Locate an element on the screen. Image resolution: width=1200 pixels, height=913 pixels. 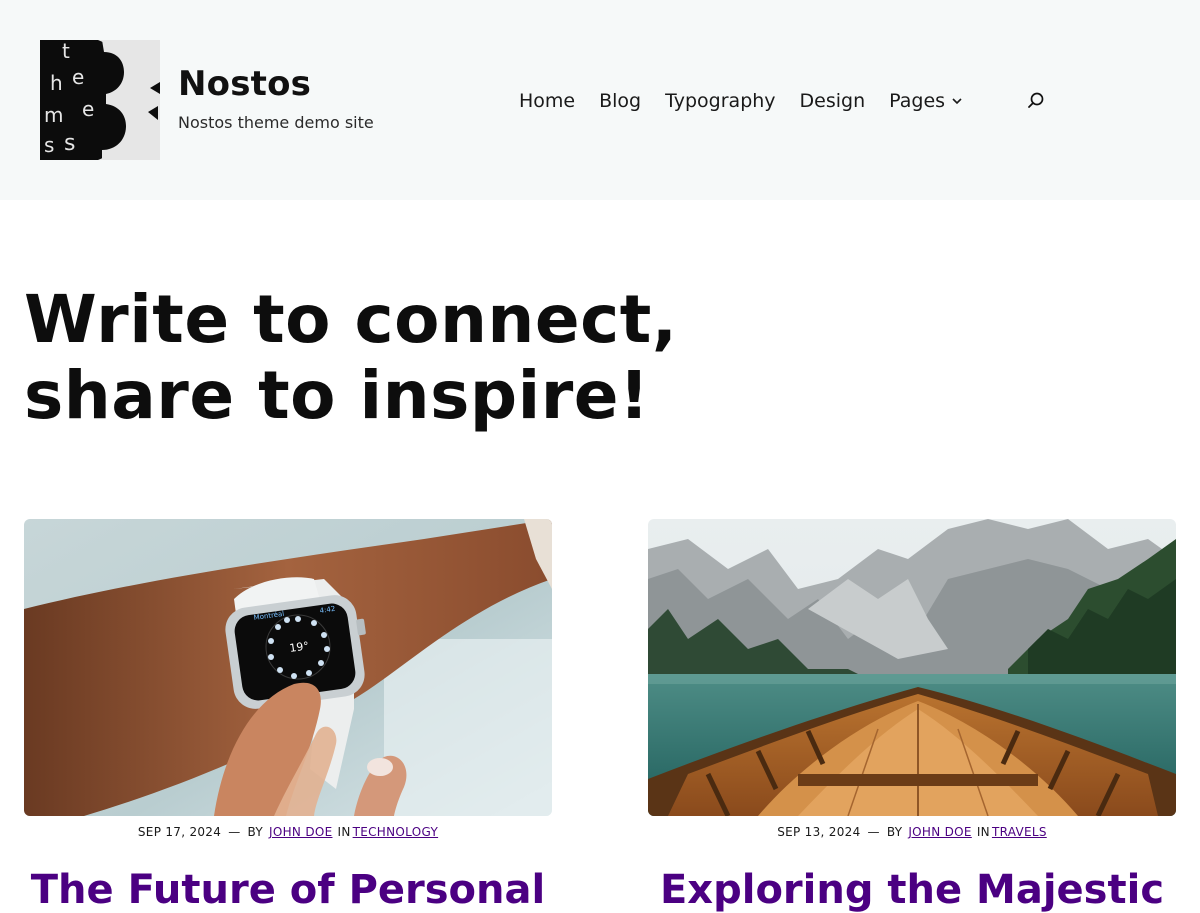
post-title: Exploring the Majestic is located at coordinates (912, 890).